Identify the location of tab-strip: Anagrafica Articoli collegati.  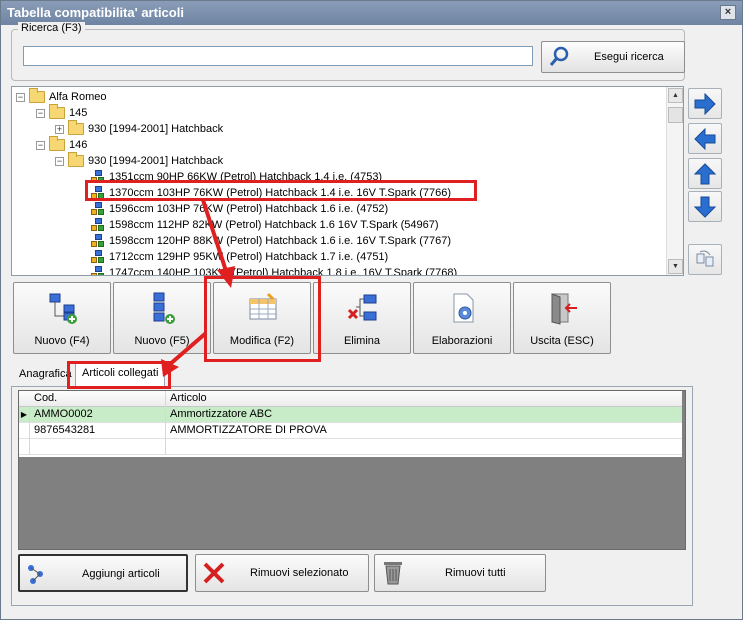
(351, 375).